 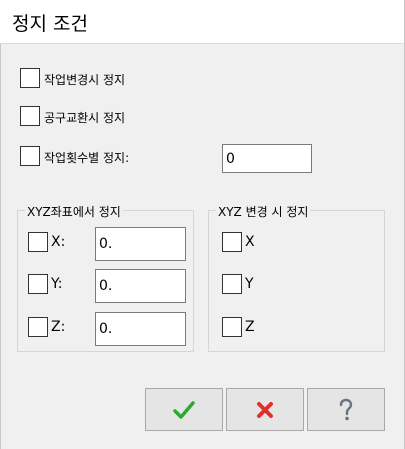 I want to click on change-x-checkbox, so click(x=232, y=242).